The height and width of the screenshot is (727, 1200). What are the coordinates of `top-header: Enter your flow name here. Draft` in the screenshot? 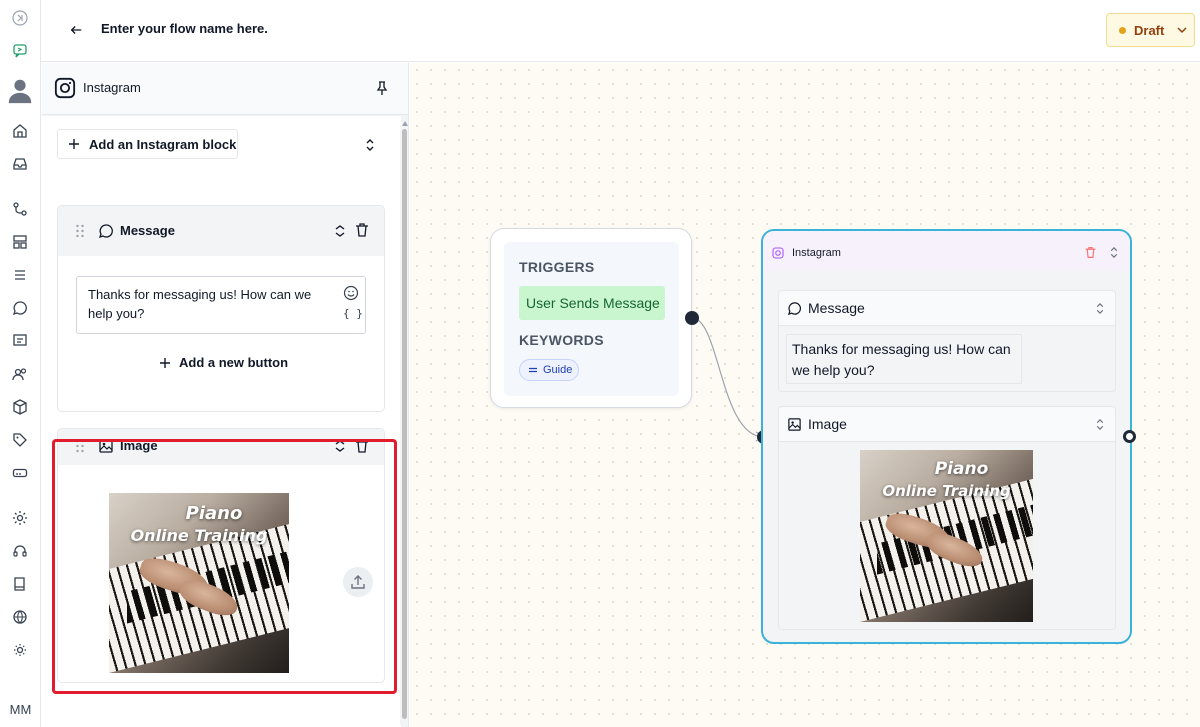 It's located at (620, 31).